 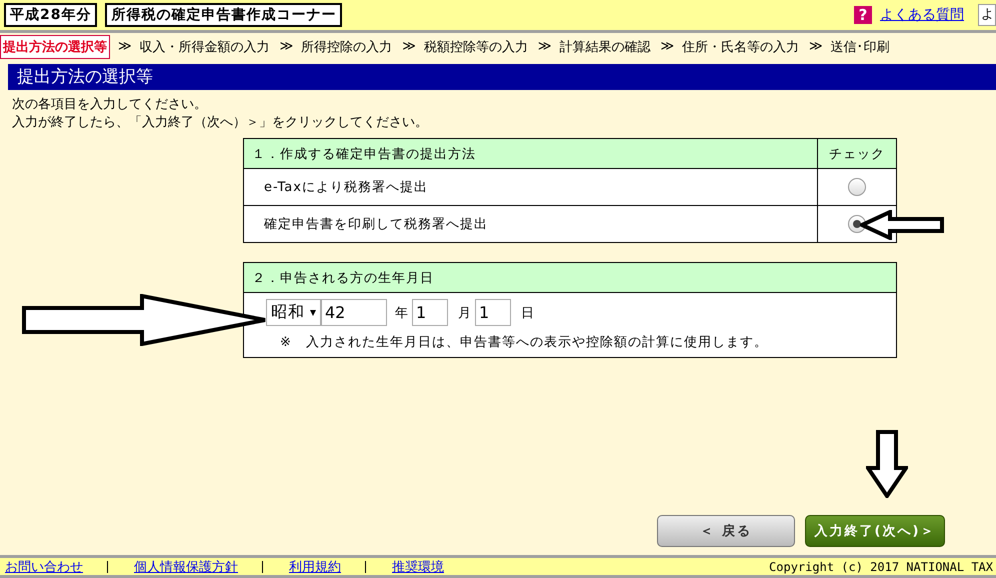 What do you see at coordinates (528, 313) in the screenshot?
I see `date-unit: 日` at bounding box center [528, 313].